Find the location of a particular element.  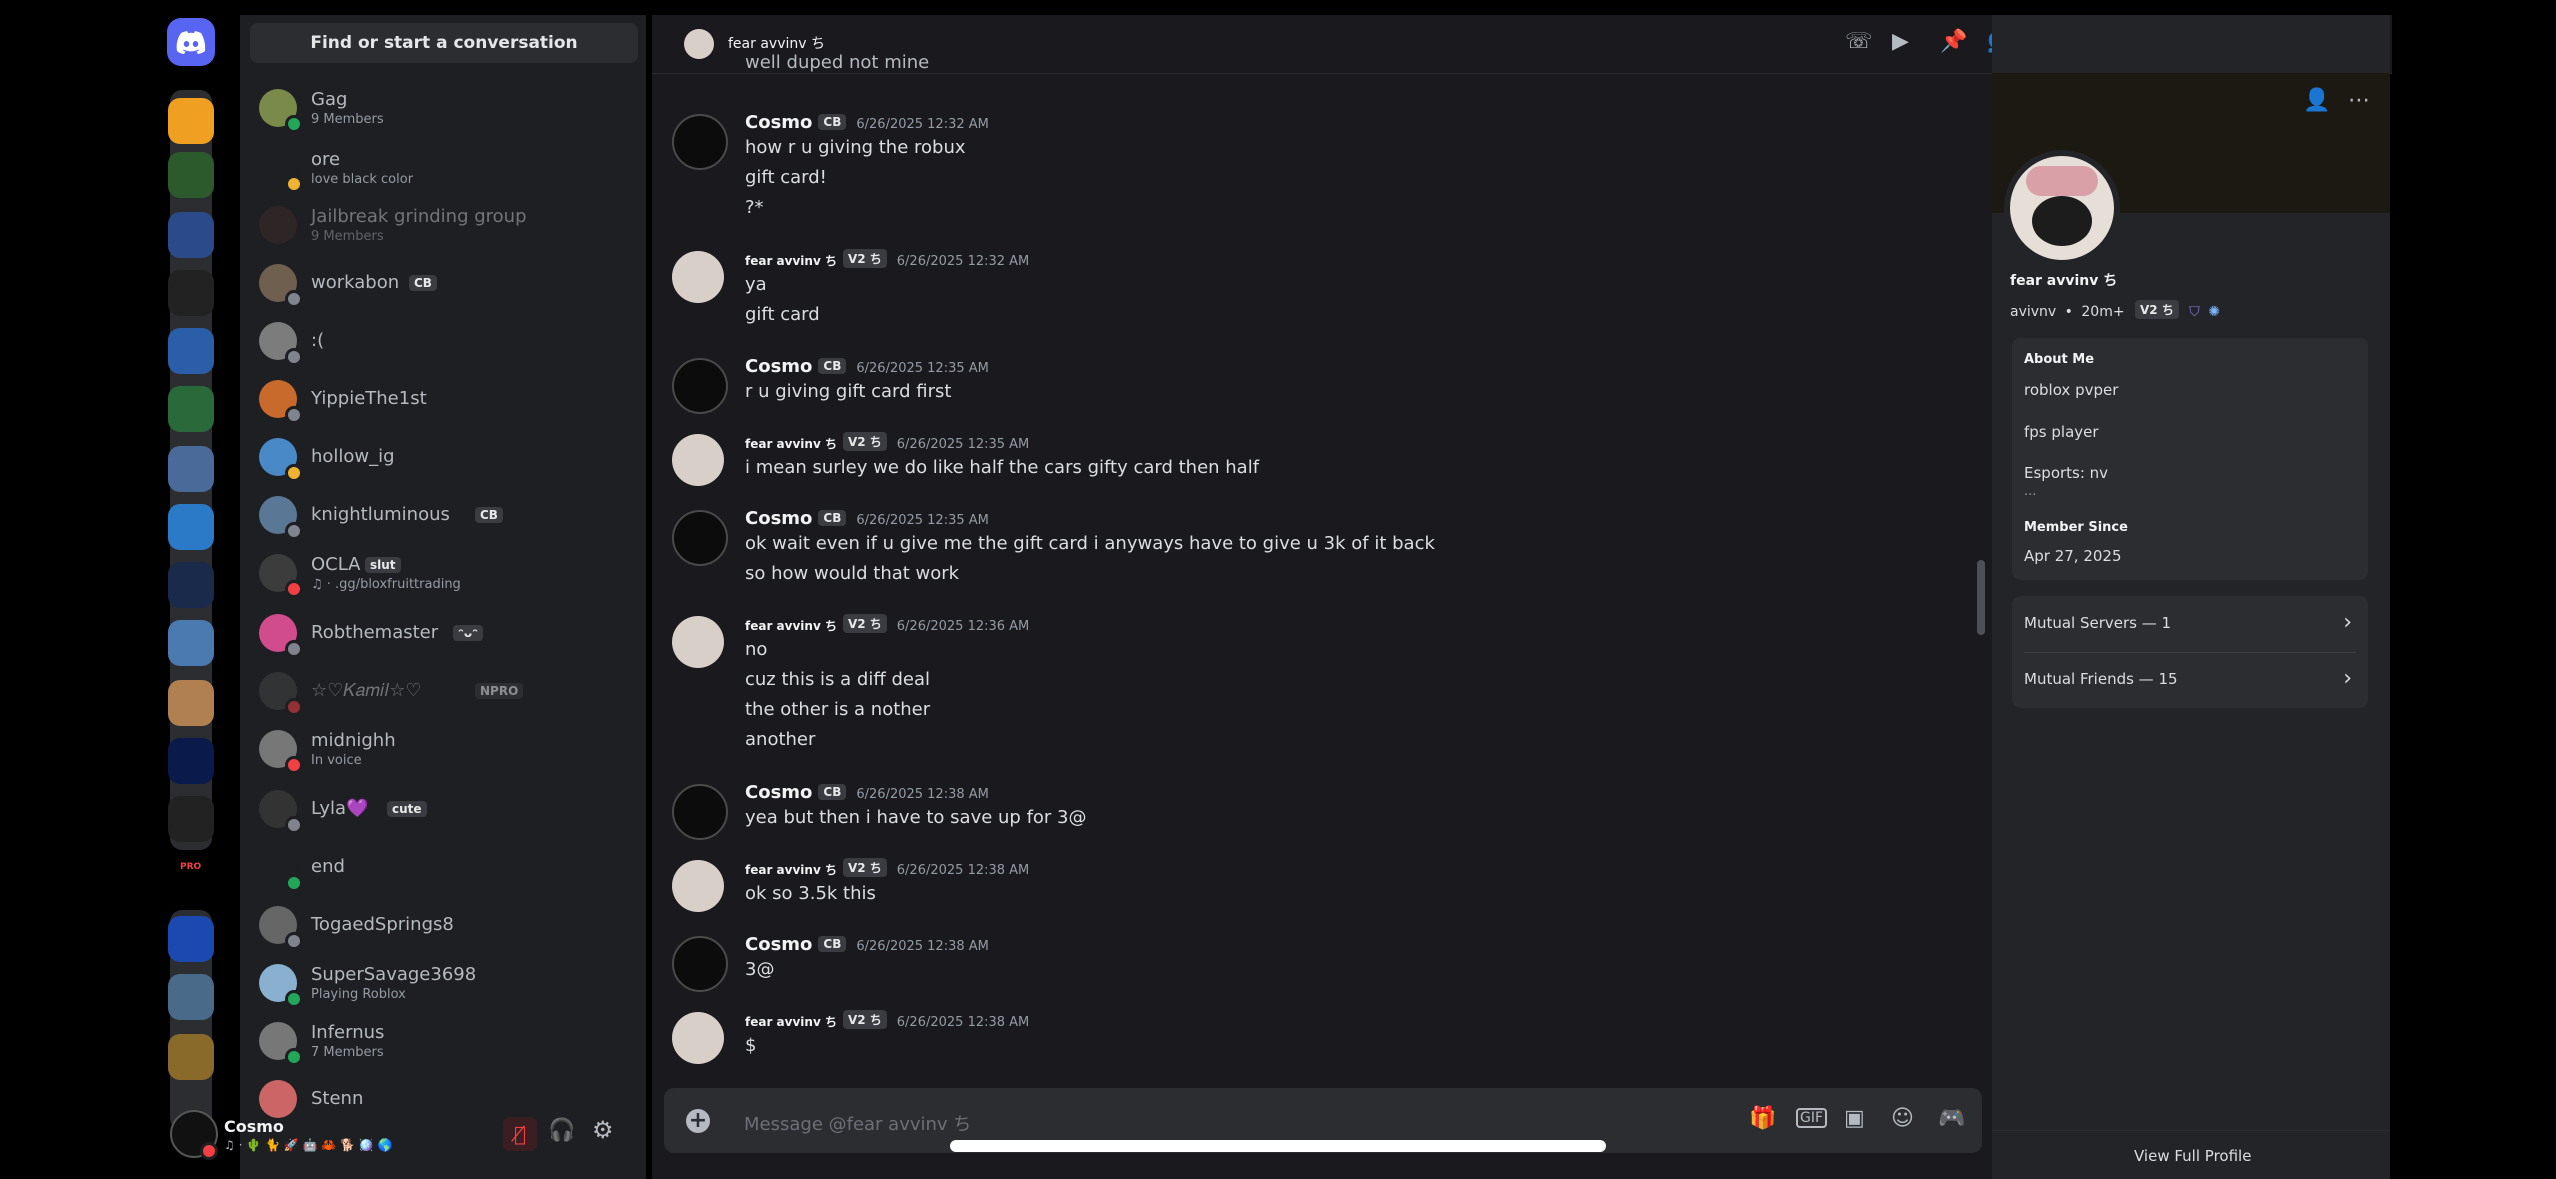

message-header: fear avvinv ち V2 ち 6/26/2025 12:38 AM is located at coordinates (887, 868).